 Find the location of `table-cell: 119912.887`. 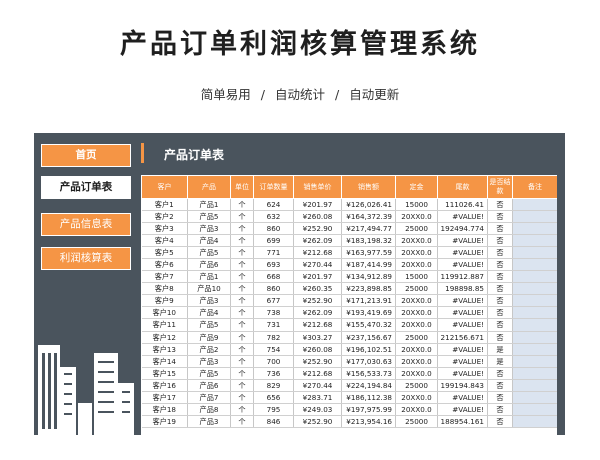

table-cell: 119912.887 is located at coordinates (462, 277).